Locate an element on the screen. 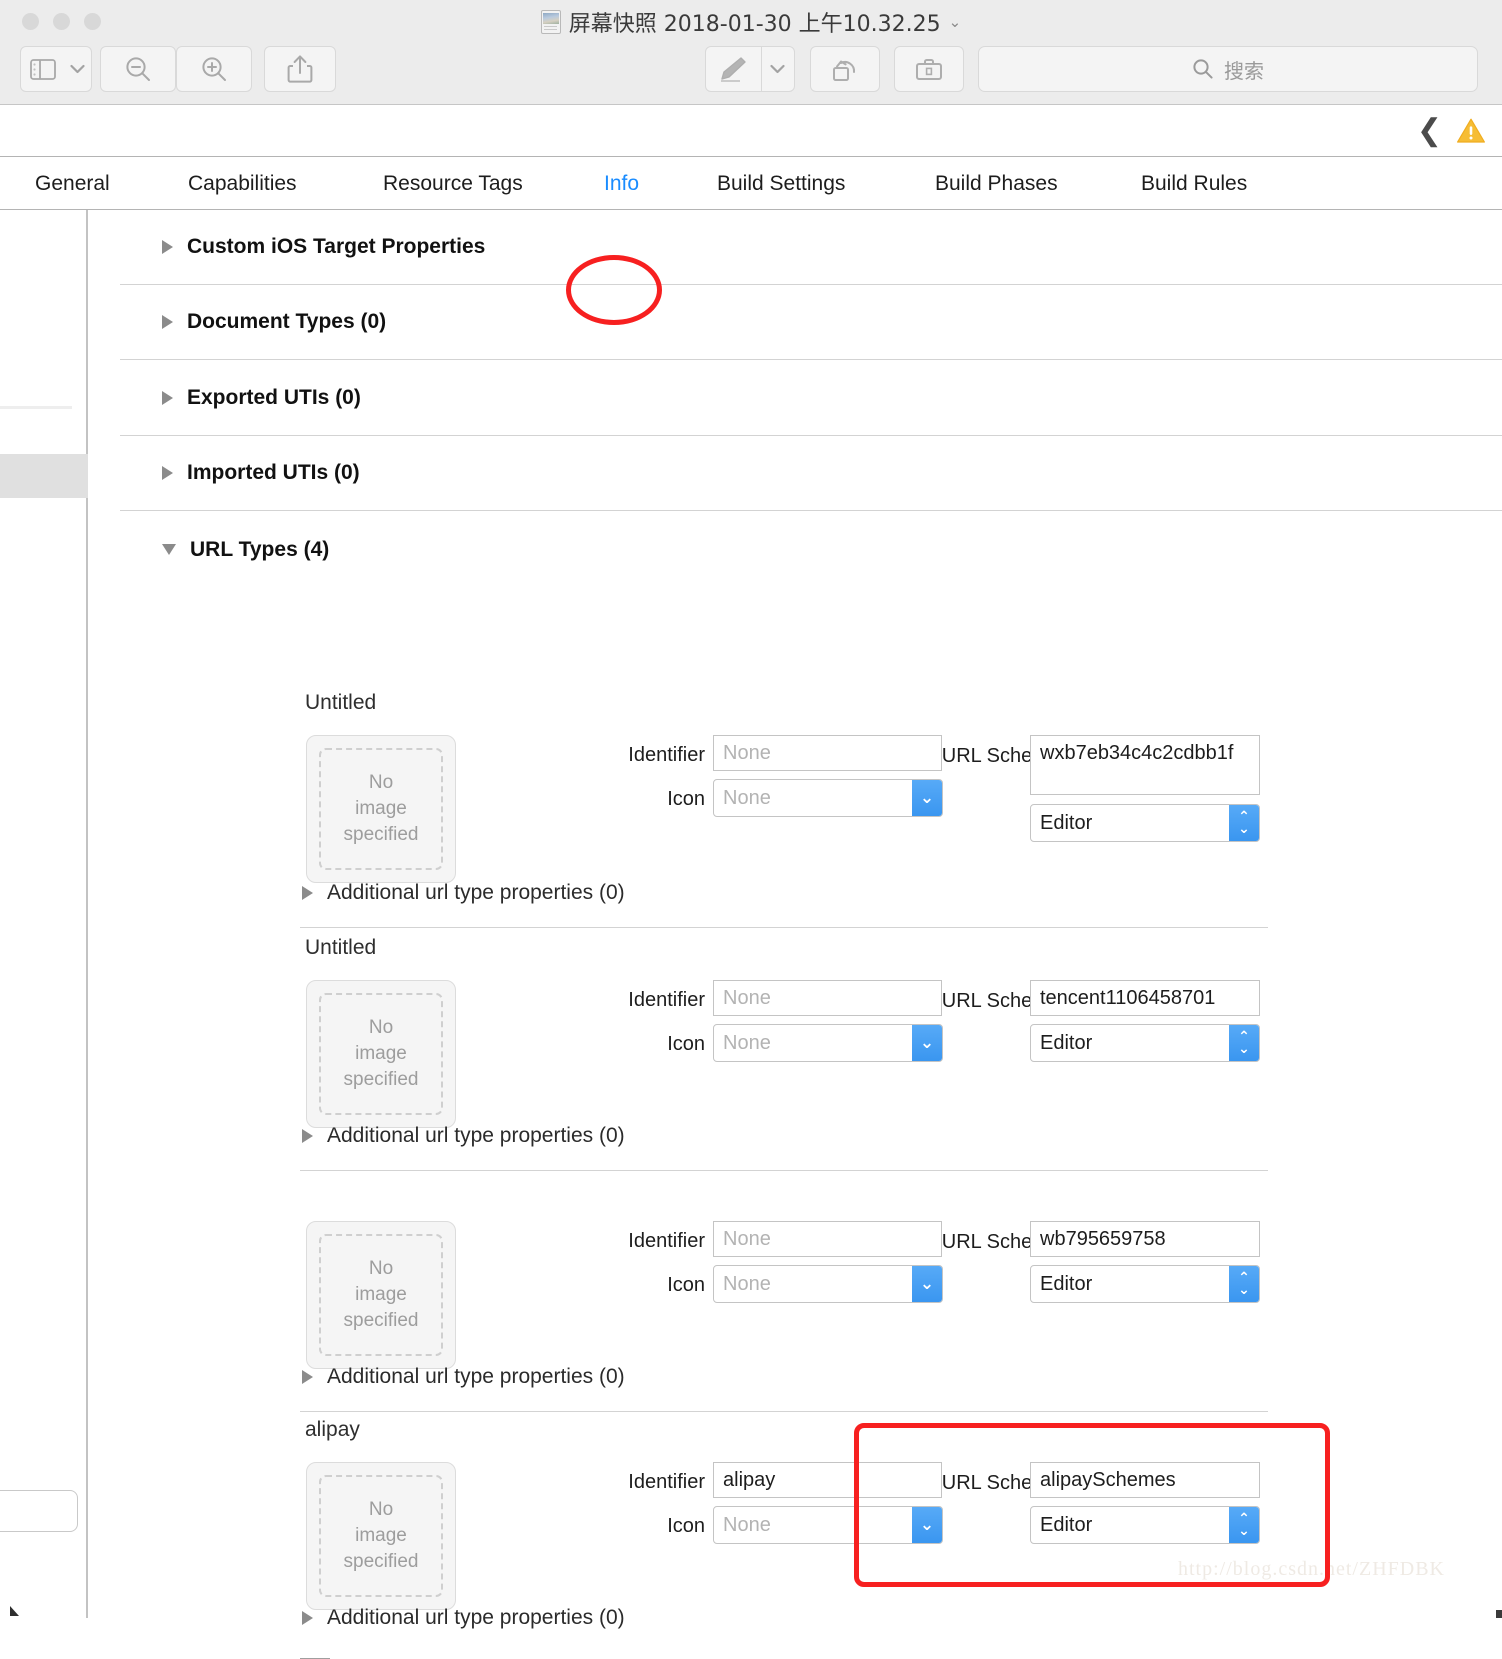 The height and width of the screenshot is (1659, 1502). document-title-group: 屏幕快照 2018-01-30 上午10.32.25 ⌄ is located at coordinates (751, 22).